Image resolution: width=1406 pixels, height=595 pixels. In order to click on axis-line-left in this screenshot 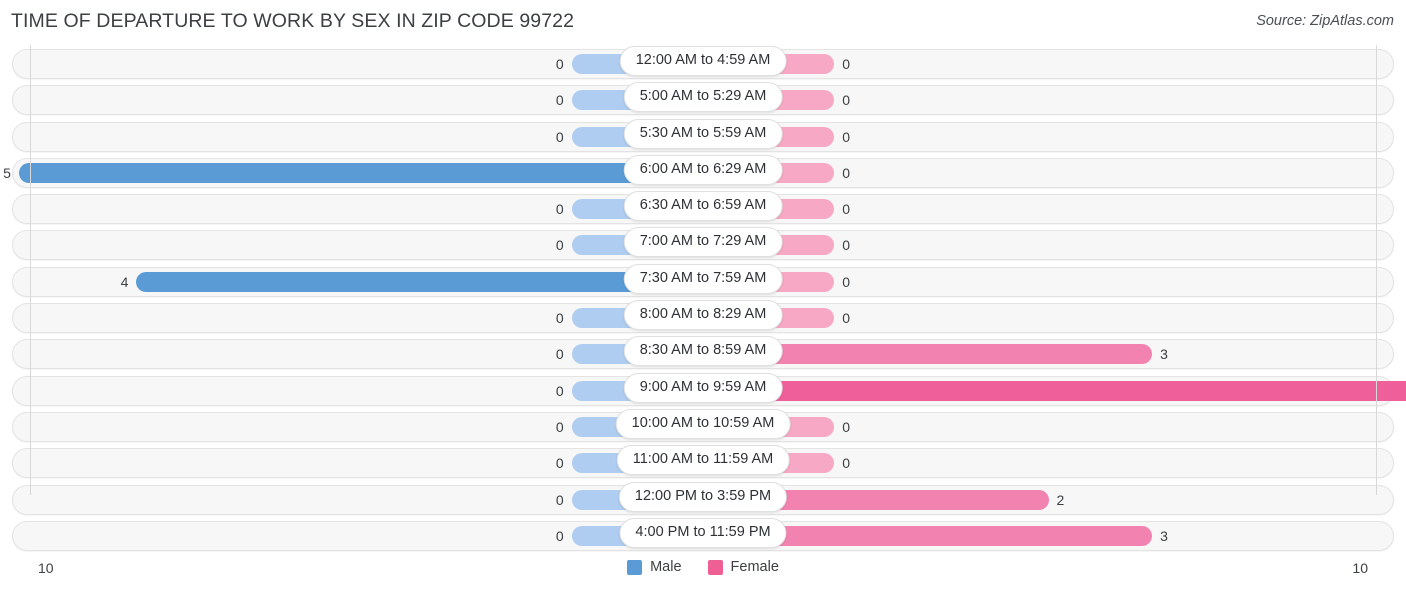, I will do `click(30, 270)`.